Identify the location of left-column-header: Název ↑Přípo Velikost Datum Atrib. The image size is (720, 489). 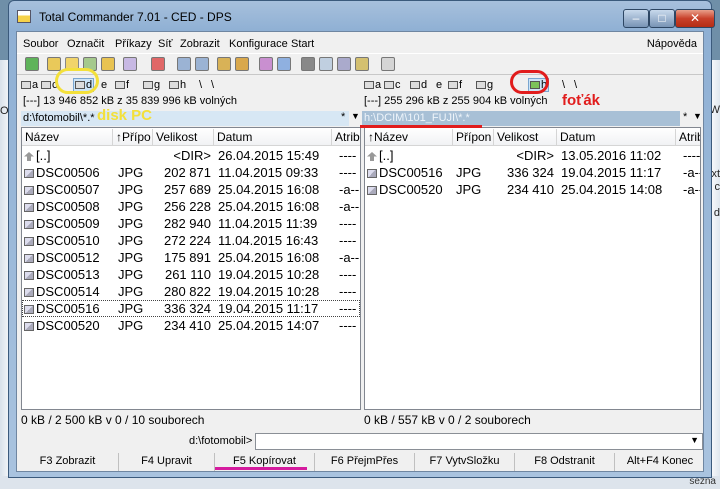
(191, 137).